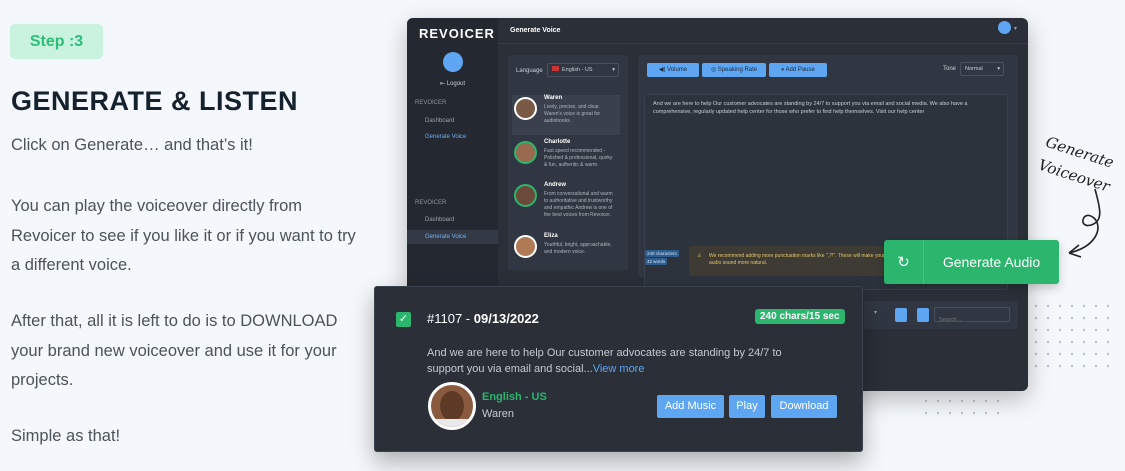 This screenshot has height=471, width=1125. What do you see at coordinates (555, 68) in the screenshot?
I see `uk-flag-icon` at bounding box center [555, 68].